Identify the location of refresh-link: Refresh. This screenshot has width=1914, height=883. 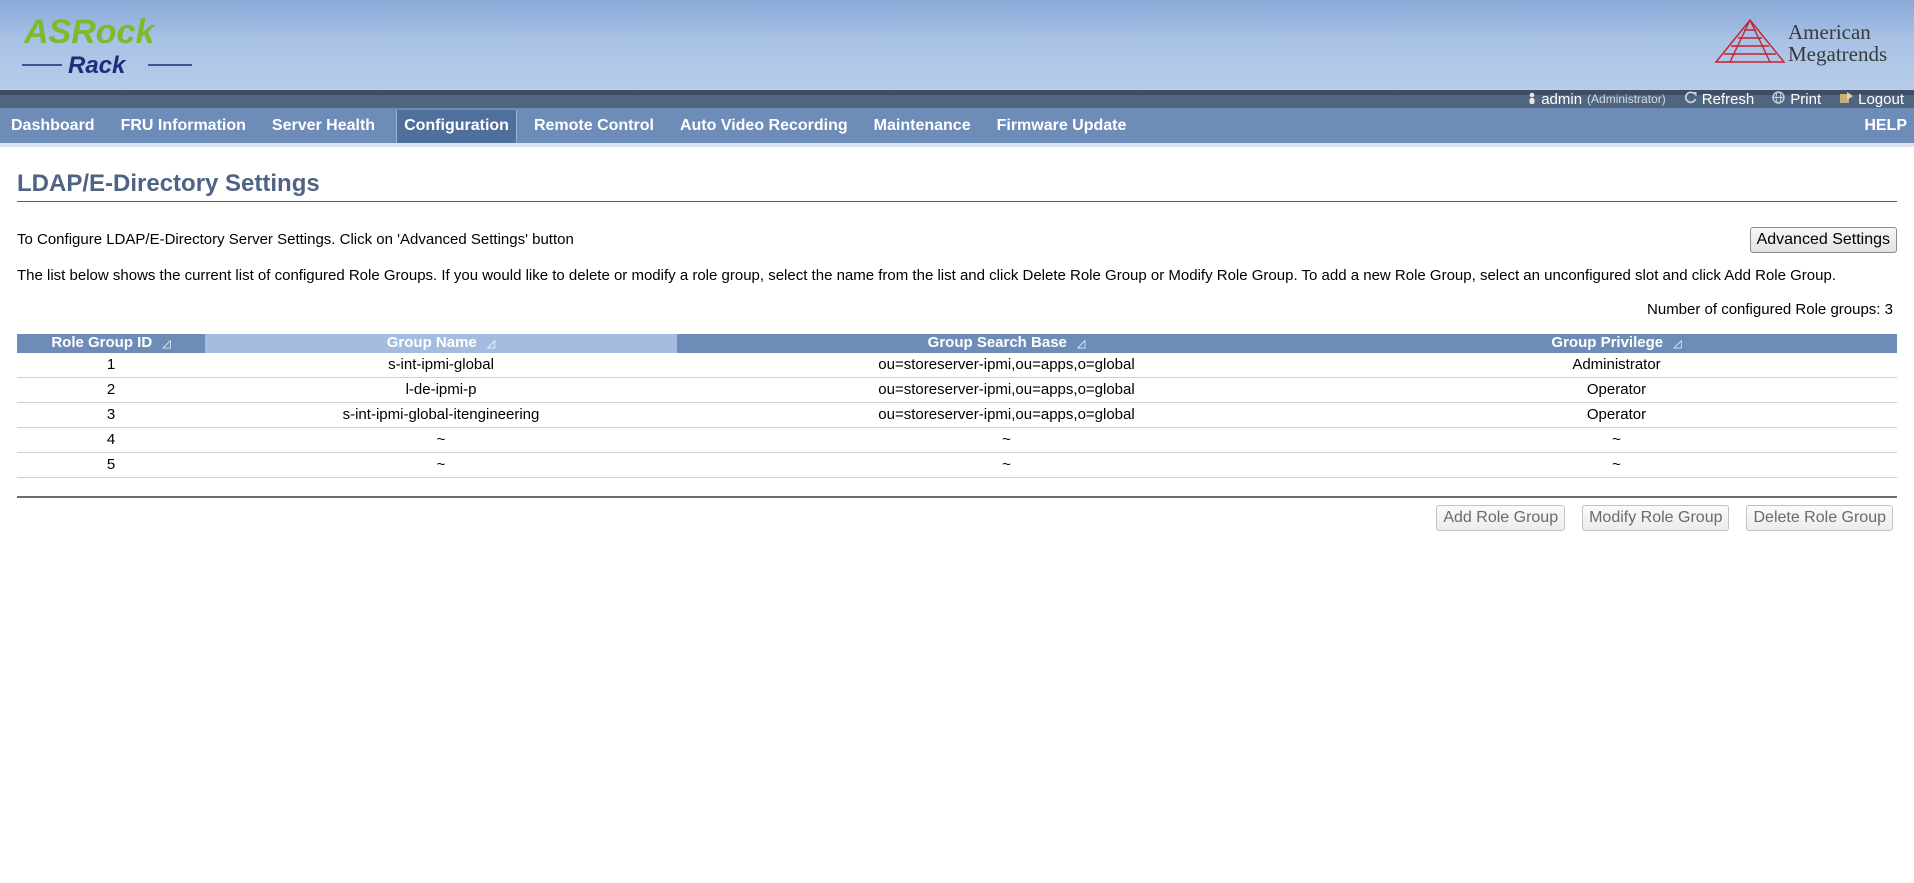
(1719, 99).